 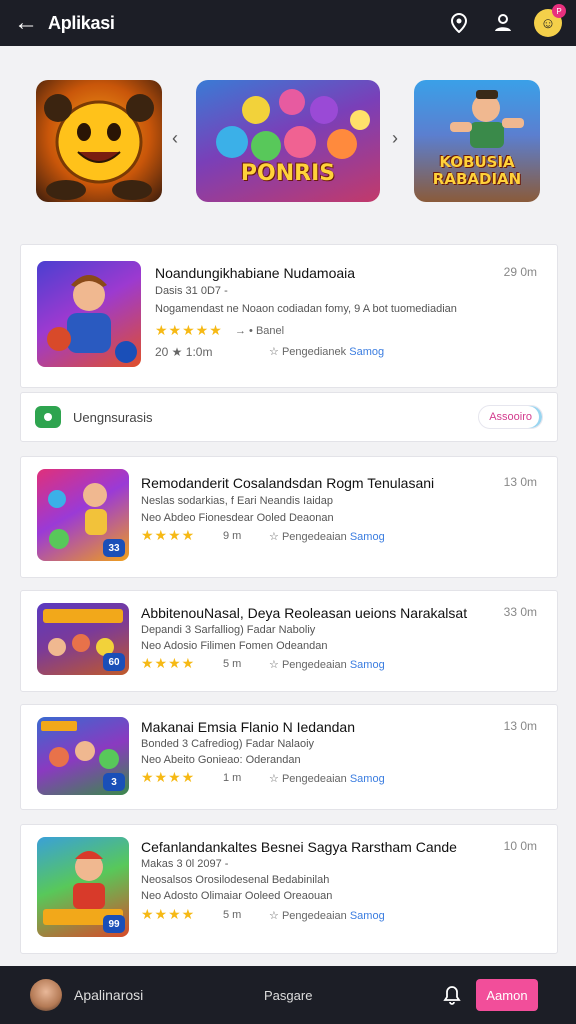 What do you see at coordinates (221, 760) in the screenshot?
I see `app-developer: Neo Abeito Gonieao: Oderandan` at bounding box center [221, 760].